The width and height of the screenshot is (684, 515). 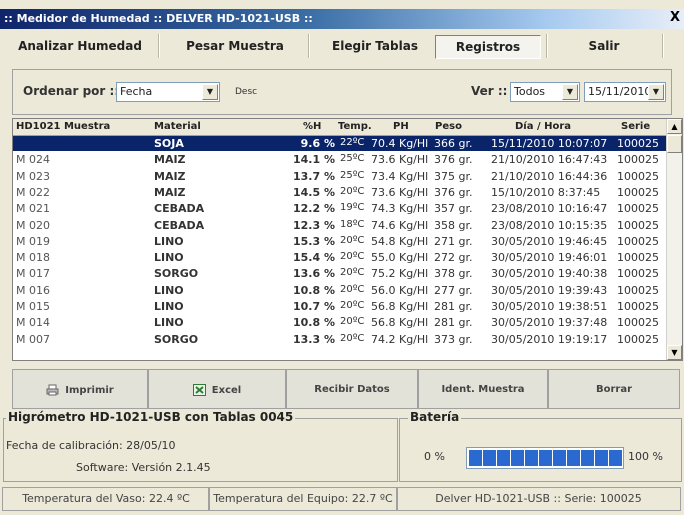 I want to click on vertical-scrollbar: ▲ ▼, so click(x=674, y=239).